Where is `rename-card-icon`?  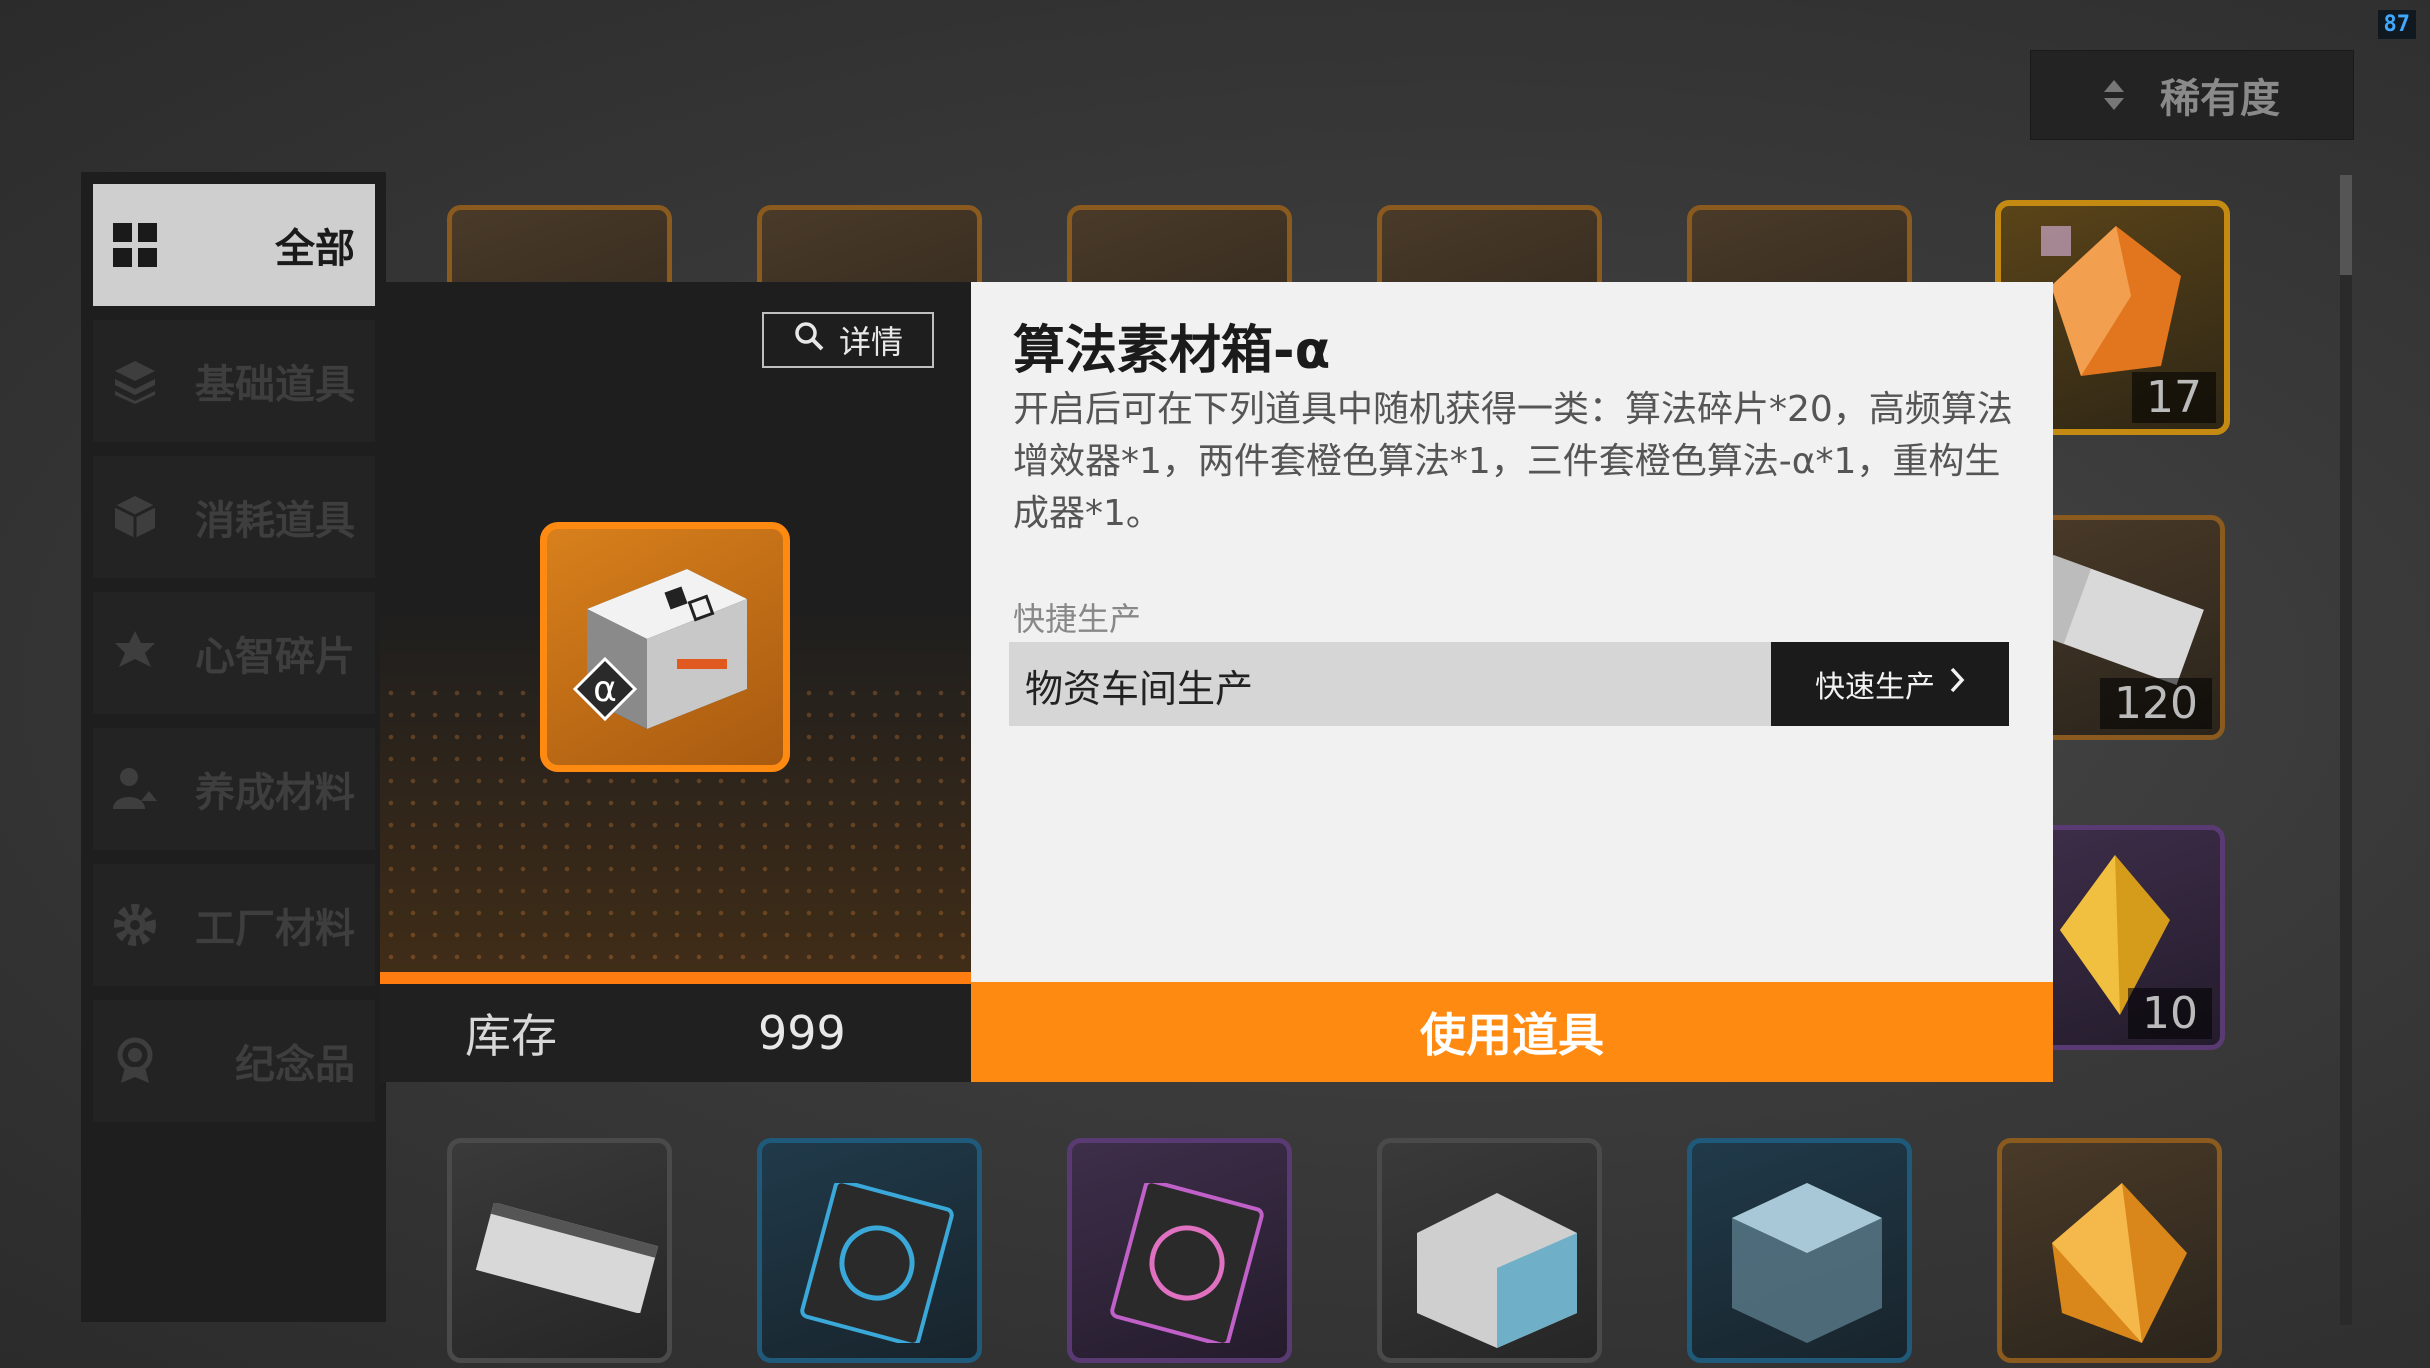
rename-card-icon is located at coordinates (567, 1258).